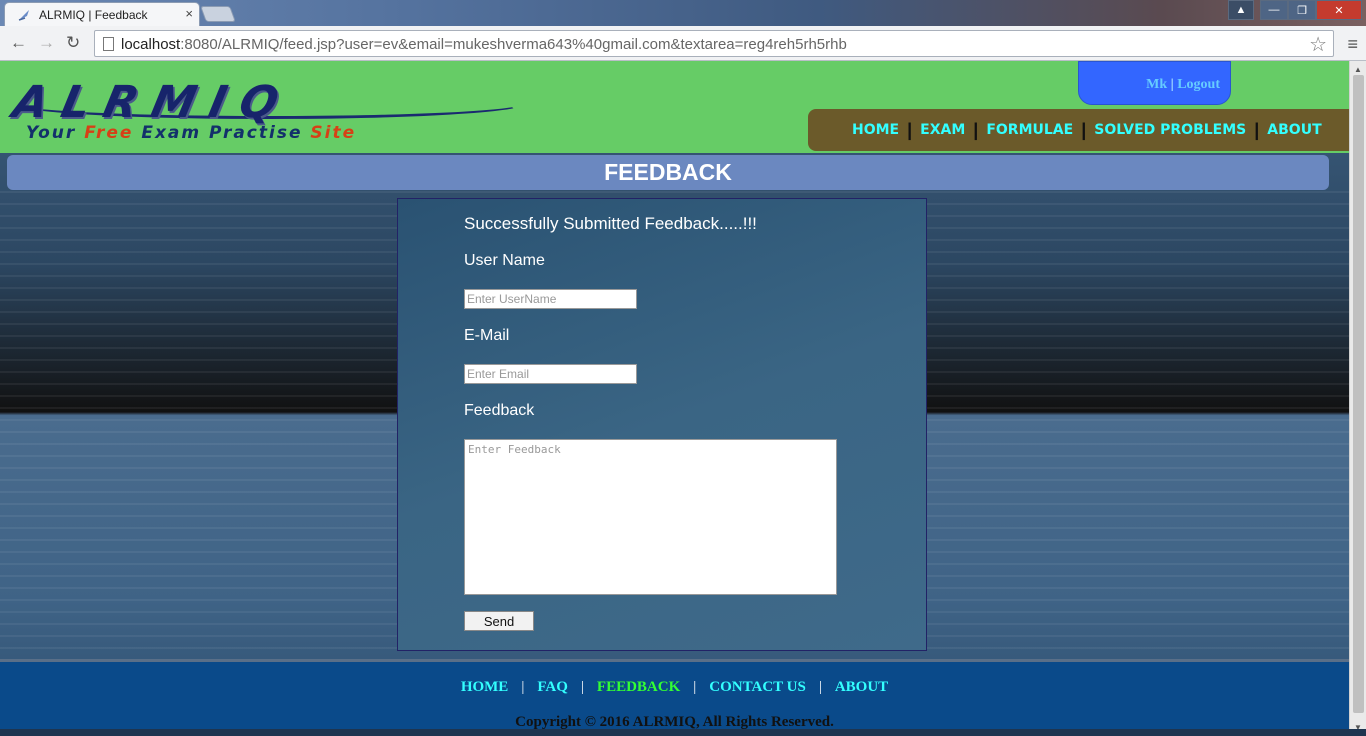  Describe the element at coordinates (1318, 44) in the screenshot. I see `bookmark-star-icon: ☆` at that location.